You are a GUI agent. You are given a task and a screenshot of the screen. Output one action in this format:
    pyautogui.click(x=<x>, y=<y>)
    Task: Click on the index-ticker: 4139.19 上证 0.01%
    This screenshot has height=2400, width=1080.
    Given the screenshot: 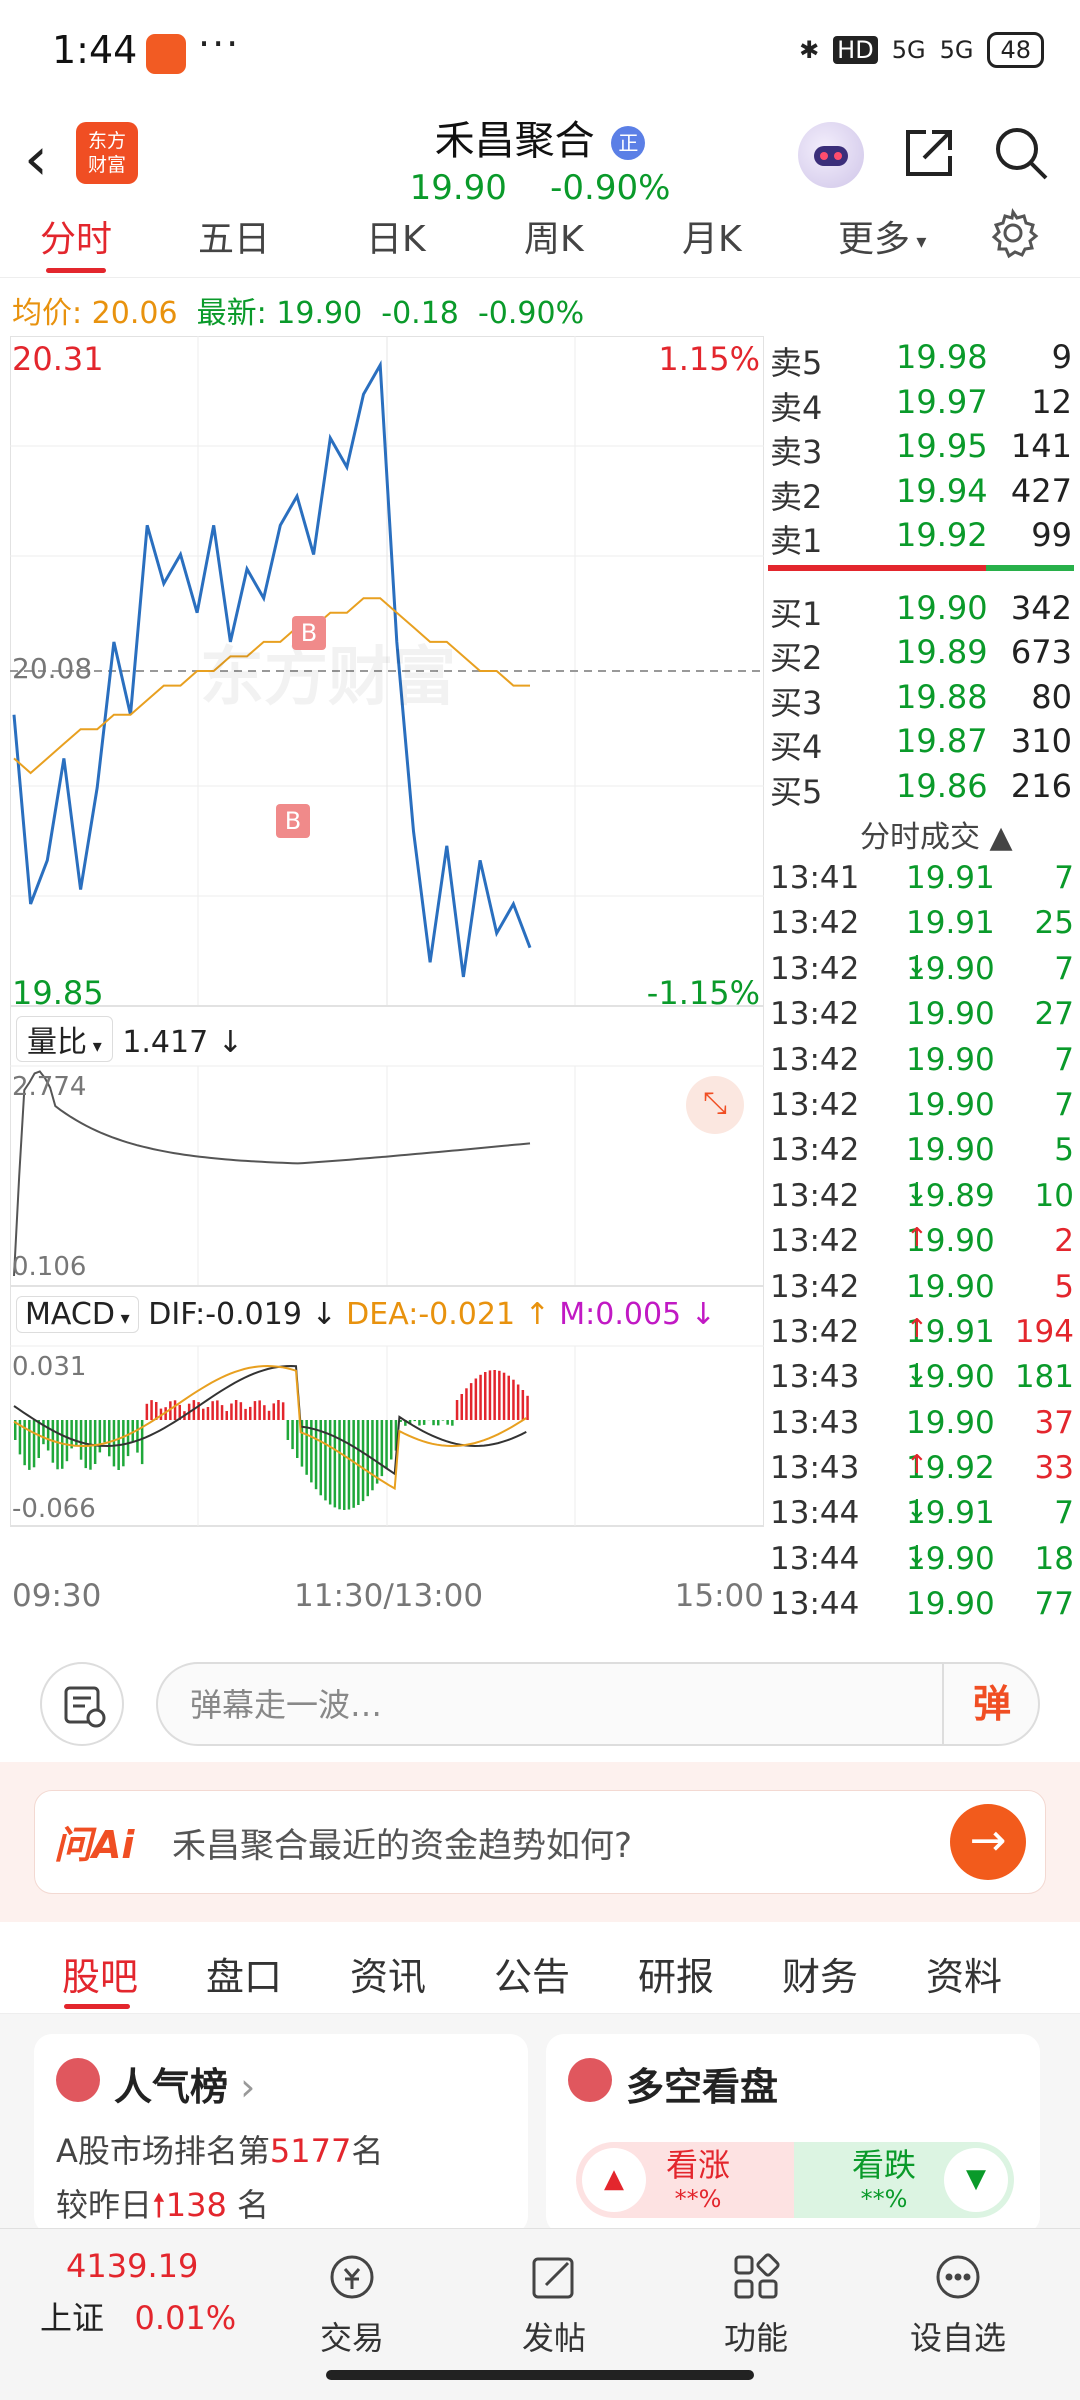 What is the action you would take?
    pyautogui.click(x=140, y=2293)
    